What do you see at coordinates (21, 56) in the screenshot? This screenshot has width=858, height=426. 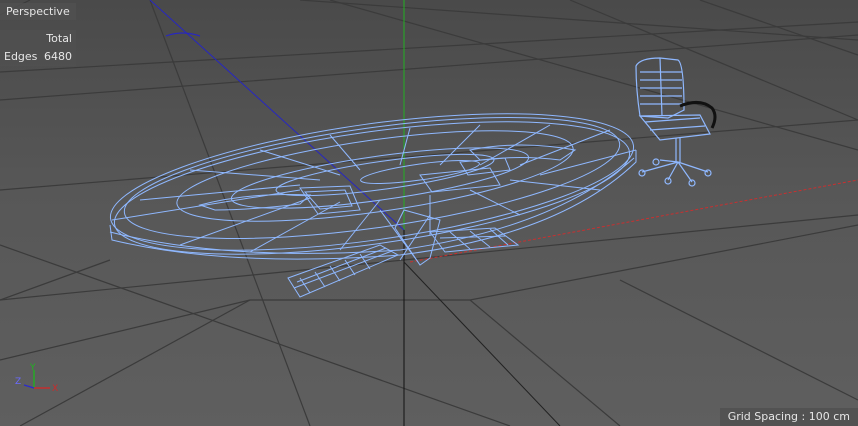 I see `edges-label: Edges` at bounding box center [21, 56].